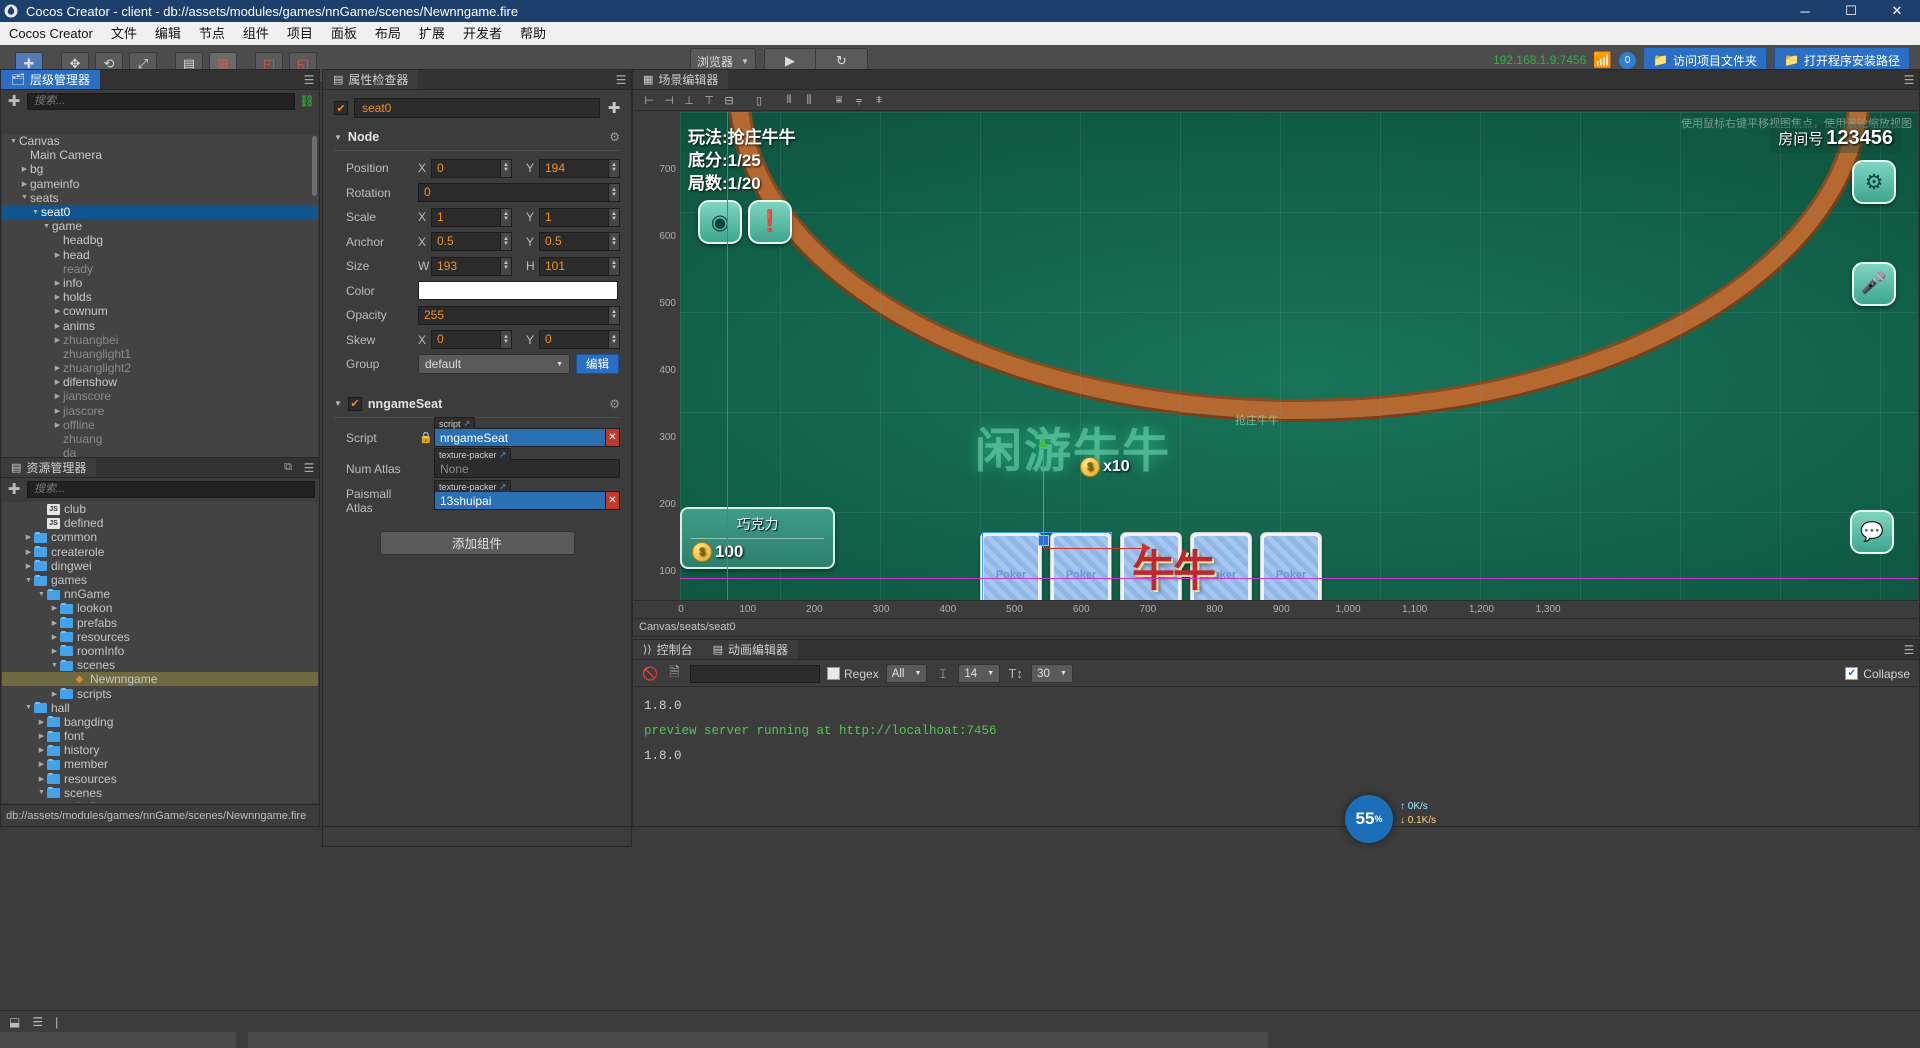 This screenshot has height=1048, width=1920. What do you see at coordinates (160, 764) in the screenshot?
I see `asset-item-member: member` at bounding box center [160, 764].